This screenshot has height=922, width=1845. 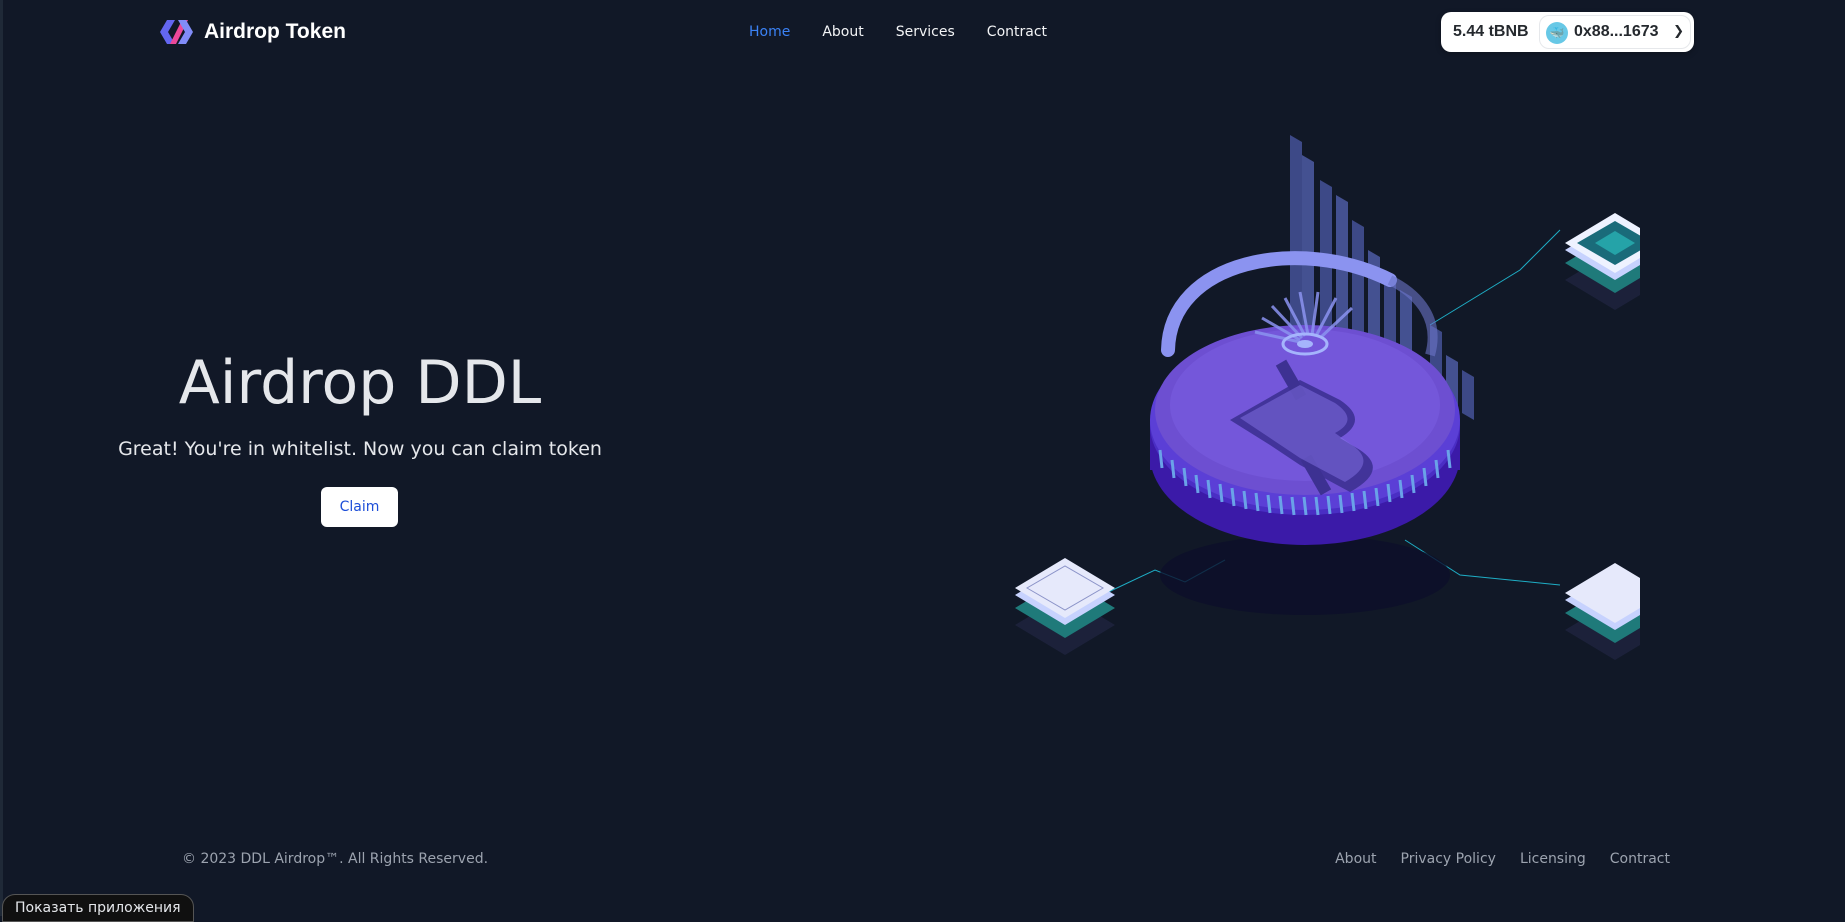 I want to click on footer-links: About Privacy Policy Licensing Contract, so click(x=1490, y=859).